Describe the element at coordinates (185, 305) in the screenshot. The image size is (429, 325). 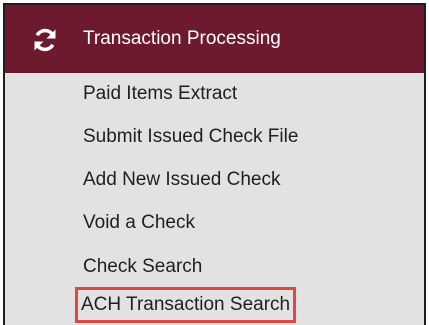
I see `menu-item-ach-transaction-search: ACH Transaction Search` at that location.